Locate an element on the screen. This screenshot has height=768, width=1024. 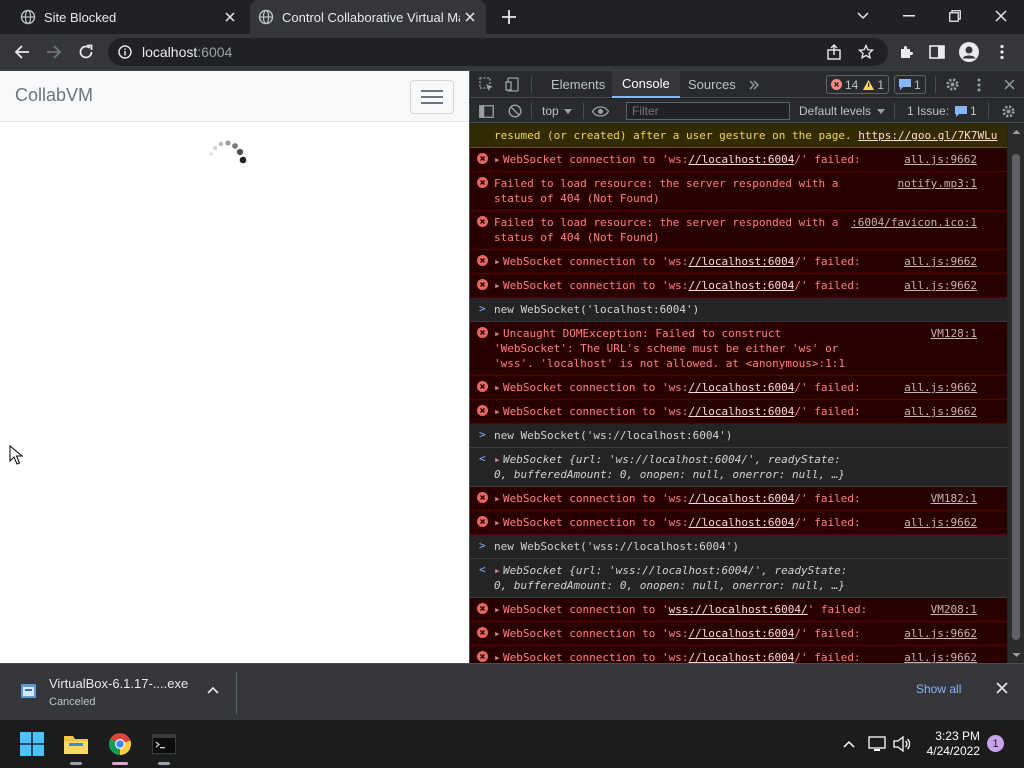
tab-sources: Sources is located at coordinates (712, 84).